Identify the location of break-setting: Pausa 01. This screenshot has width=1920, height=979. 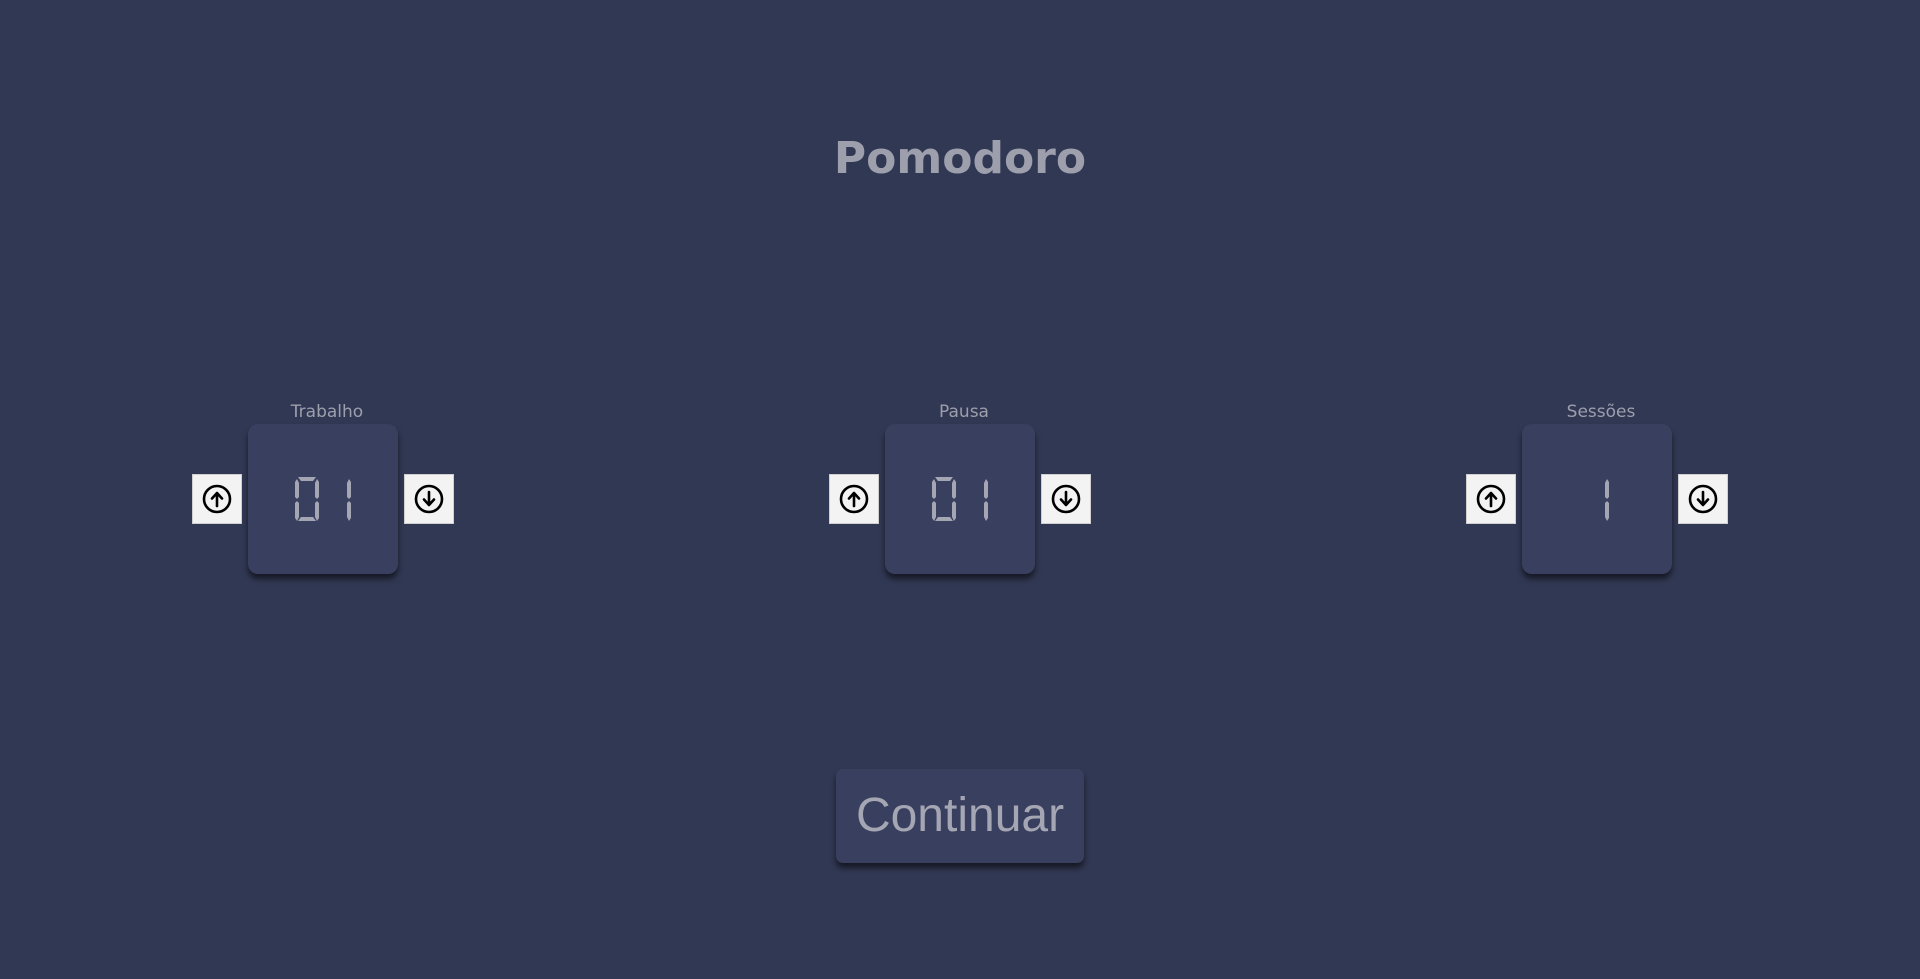
(964, 488).